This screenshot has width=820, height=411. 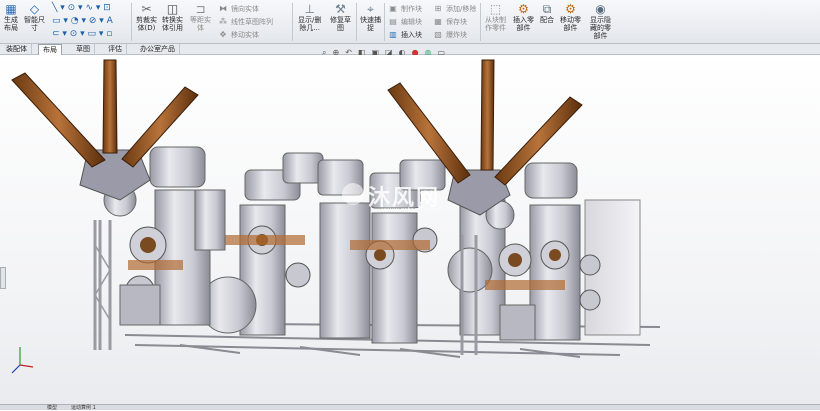 What do you see at coordinates (405, 8) in the screenshot?
I see `make-block-item: ▣ 制作块` at bounding box center [405, 8].